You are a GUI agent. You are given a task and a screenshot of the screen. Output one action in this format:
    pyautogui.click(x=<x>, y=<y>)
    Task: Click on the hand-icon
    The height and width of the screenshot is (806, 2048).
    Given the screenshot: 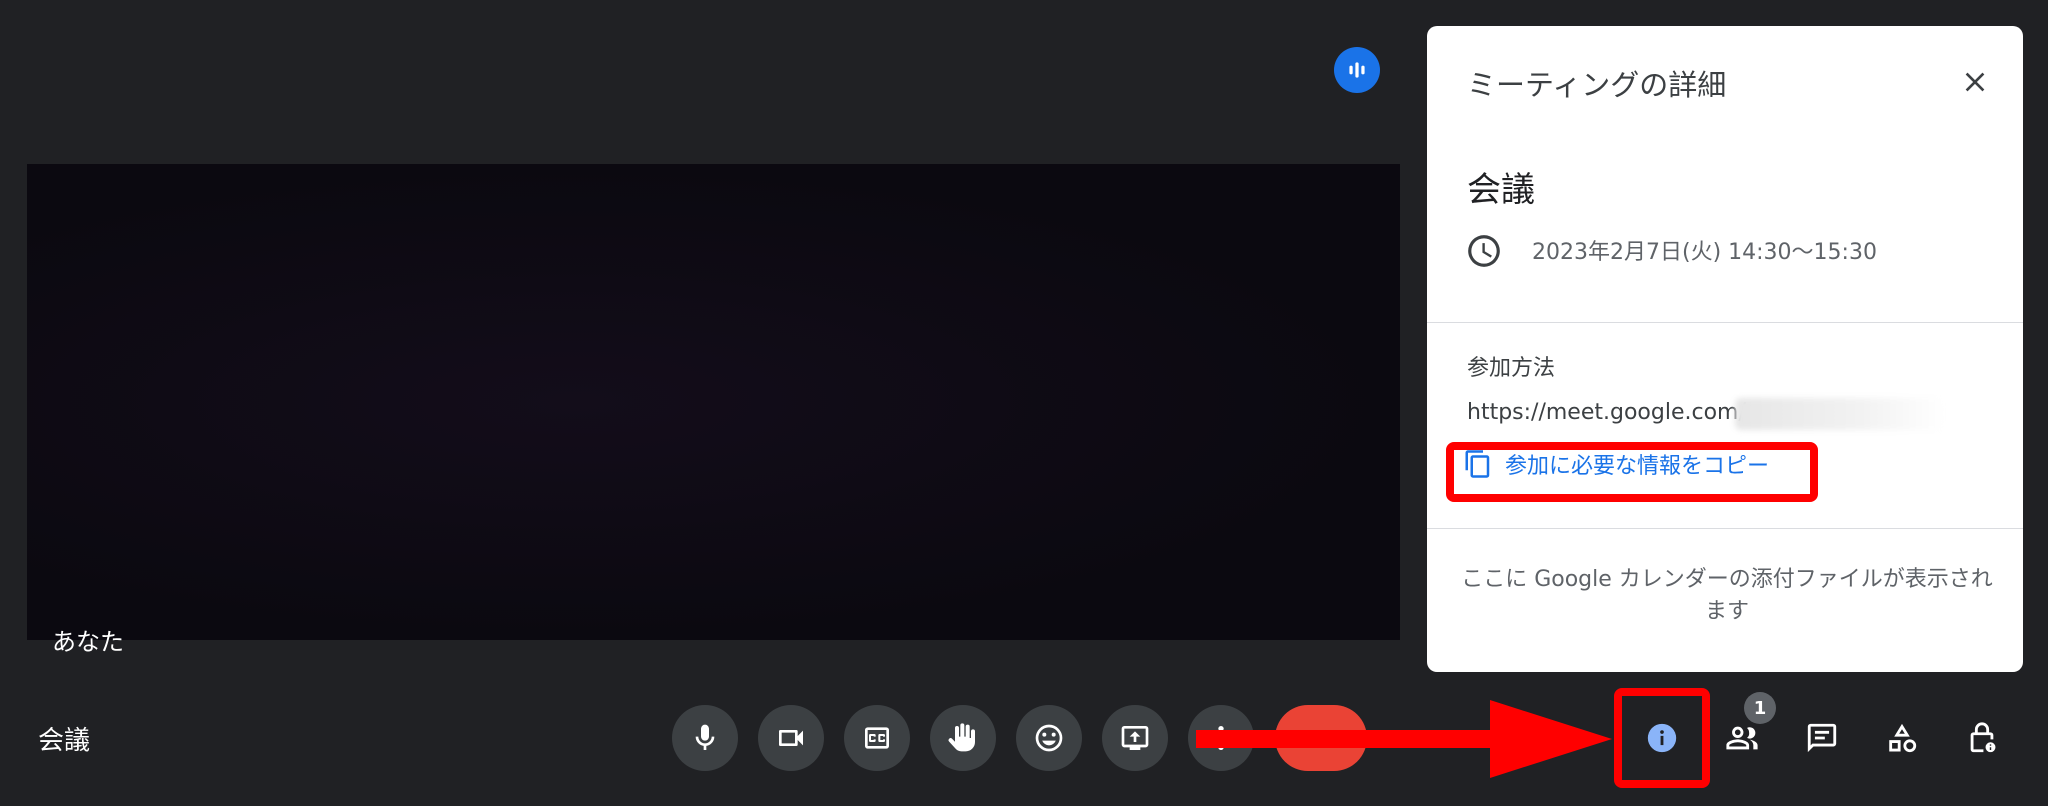 What is the action you would take?
    pyautogui.click(x=961, y=737)
    